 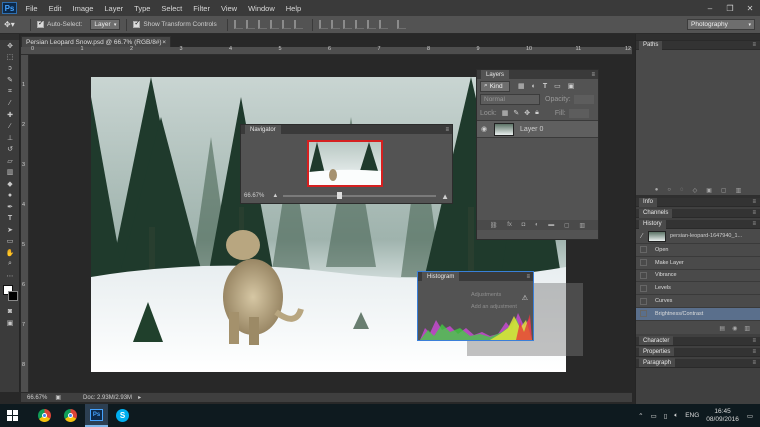 What do you see at coordinates (750, 8) in the screenshot?
I see `close-button: ✕` at bounding box center [750, 8].